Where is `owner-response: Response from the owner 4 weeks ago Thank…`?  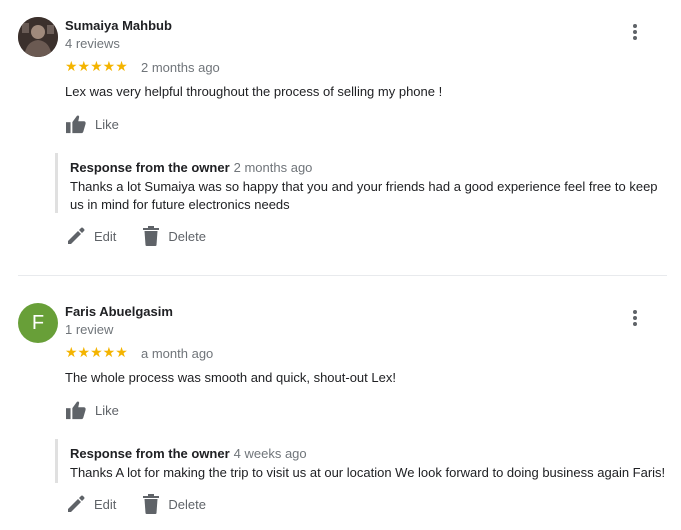
owner-response: Response from the owner 4 weeks ago Thank… is located at coordinates (361, 461).